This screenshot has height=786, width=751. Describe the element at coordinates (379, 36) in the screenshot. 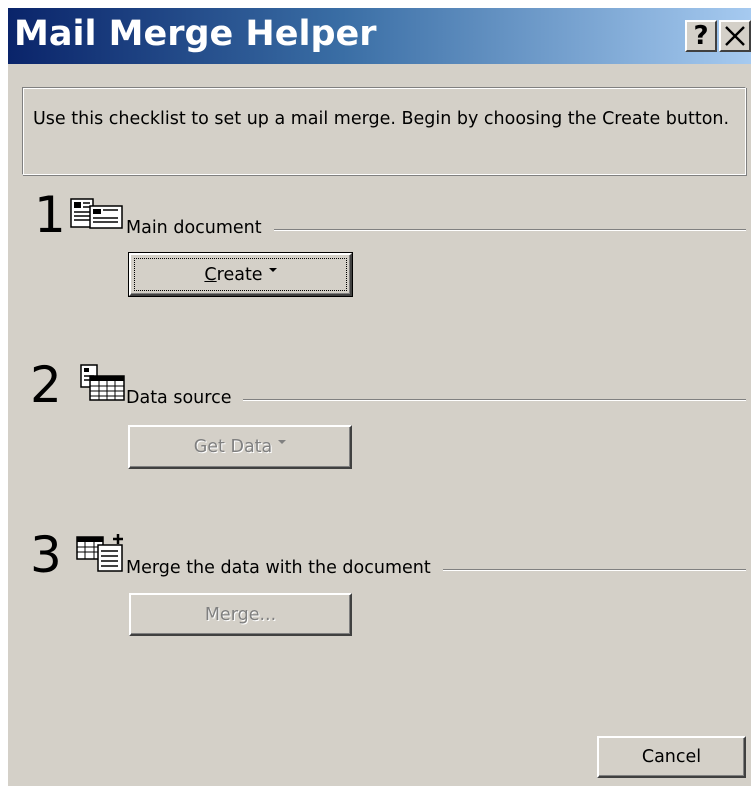

I see `title-bar: Mail Merge Helper ?` at that location.